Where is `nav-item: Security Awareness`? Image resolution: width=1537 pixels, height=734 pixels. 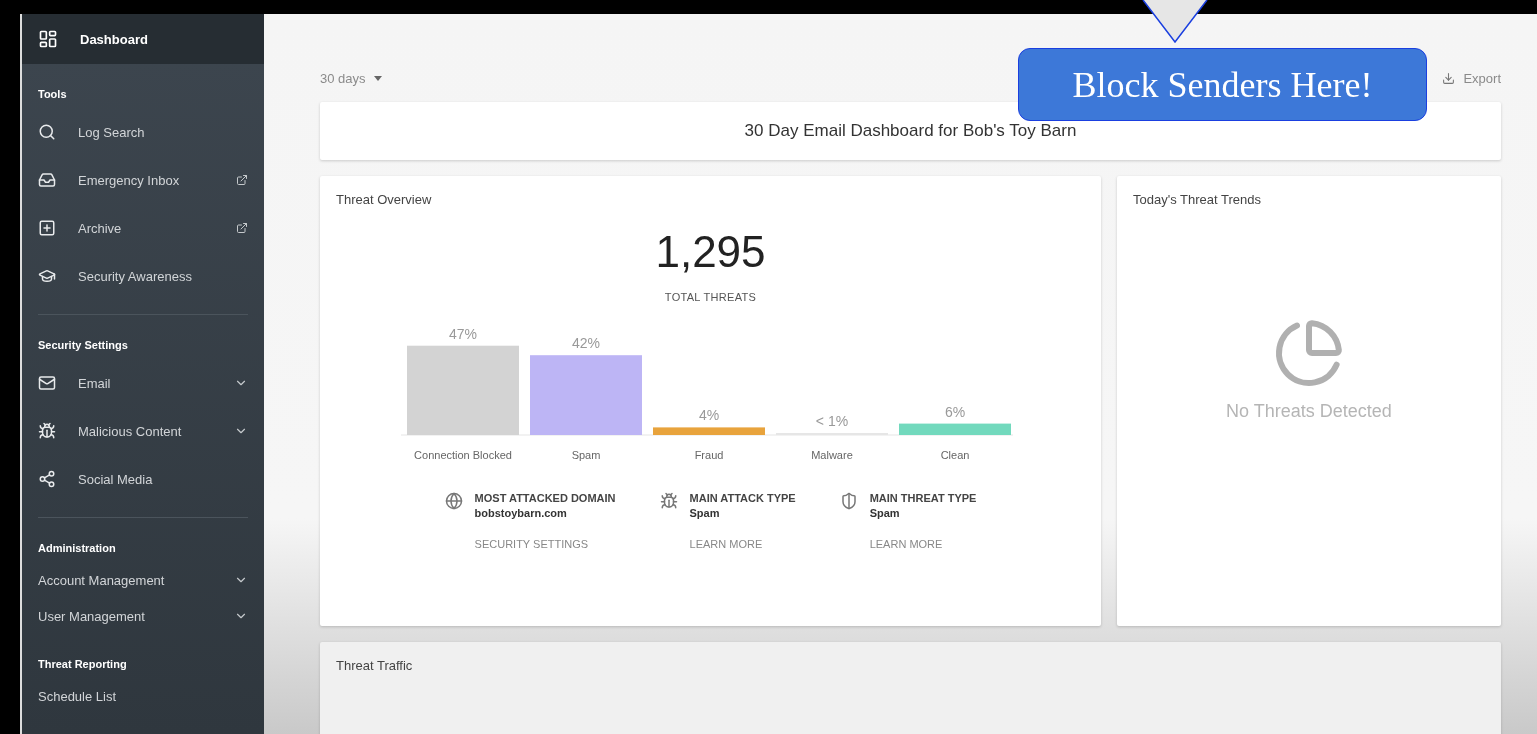 nav-item: Security Awareness is located at coordinates (143, 276).